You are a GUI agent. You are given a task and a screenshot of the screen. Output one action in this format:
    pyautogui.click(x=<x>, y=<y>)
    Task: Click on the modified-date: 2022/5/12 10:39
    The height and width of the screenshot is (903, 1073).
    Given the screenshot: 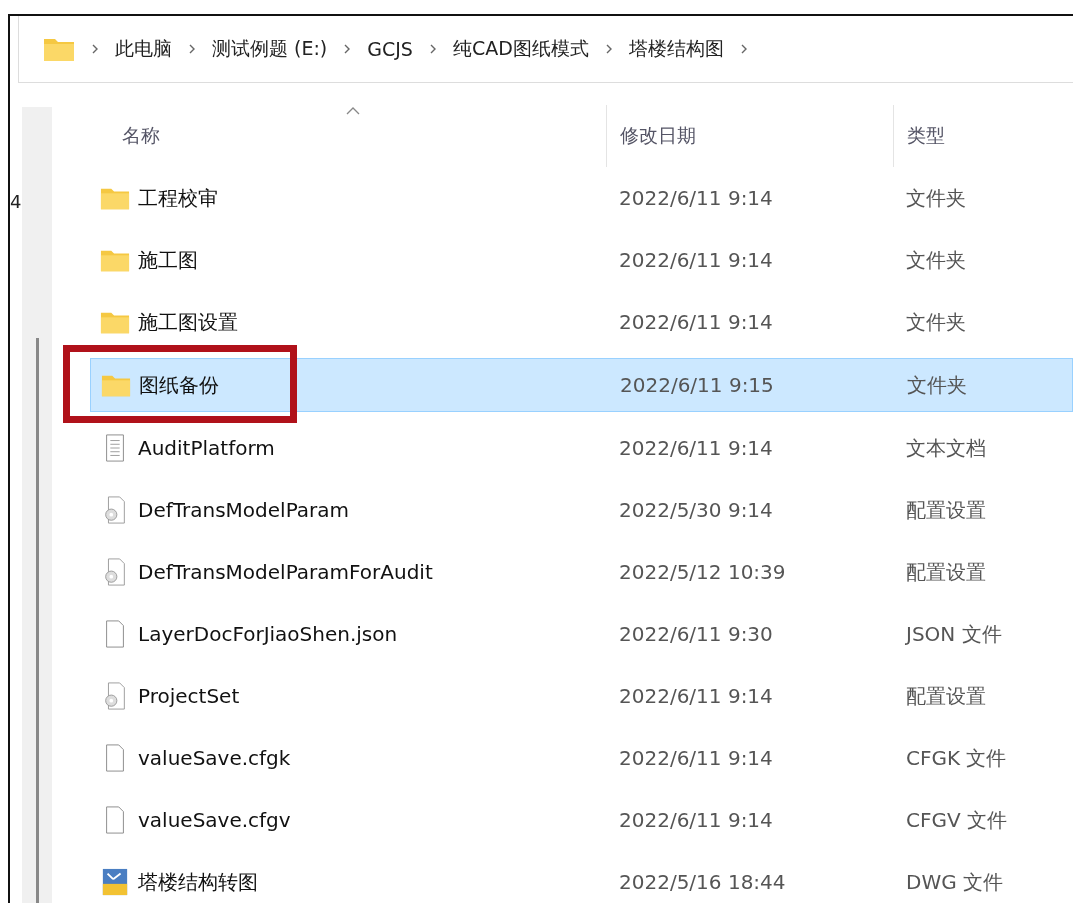 What is the action you would take?
    pyautogui.click(x=702, y=572)
    